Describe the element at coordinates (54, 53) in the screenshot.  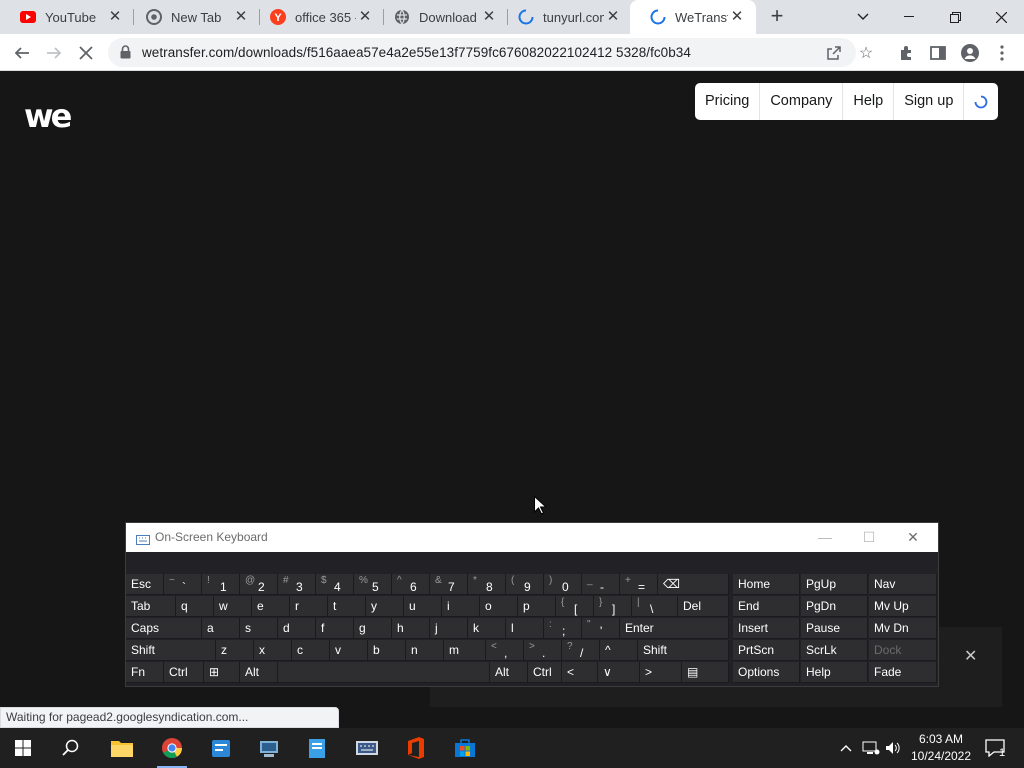
I see `forward-button` at that location.